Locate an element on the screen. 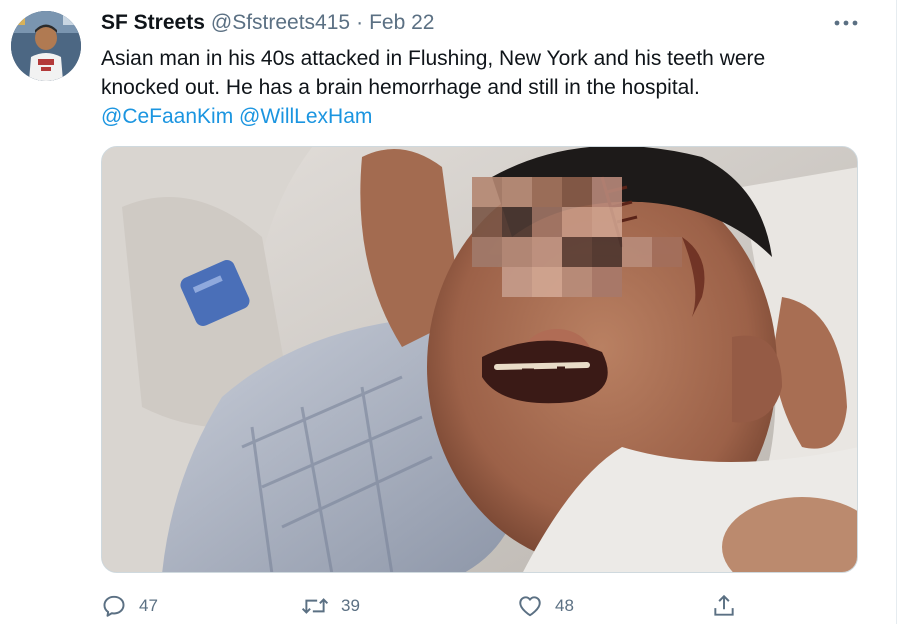 The image size is (897, 624). tweet-date: Feb 22 is located at coordinates (401, 23).